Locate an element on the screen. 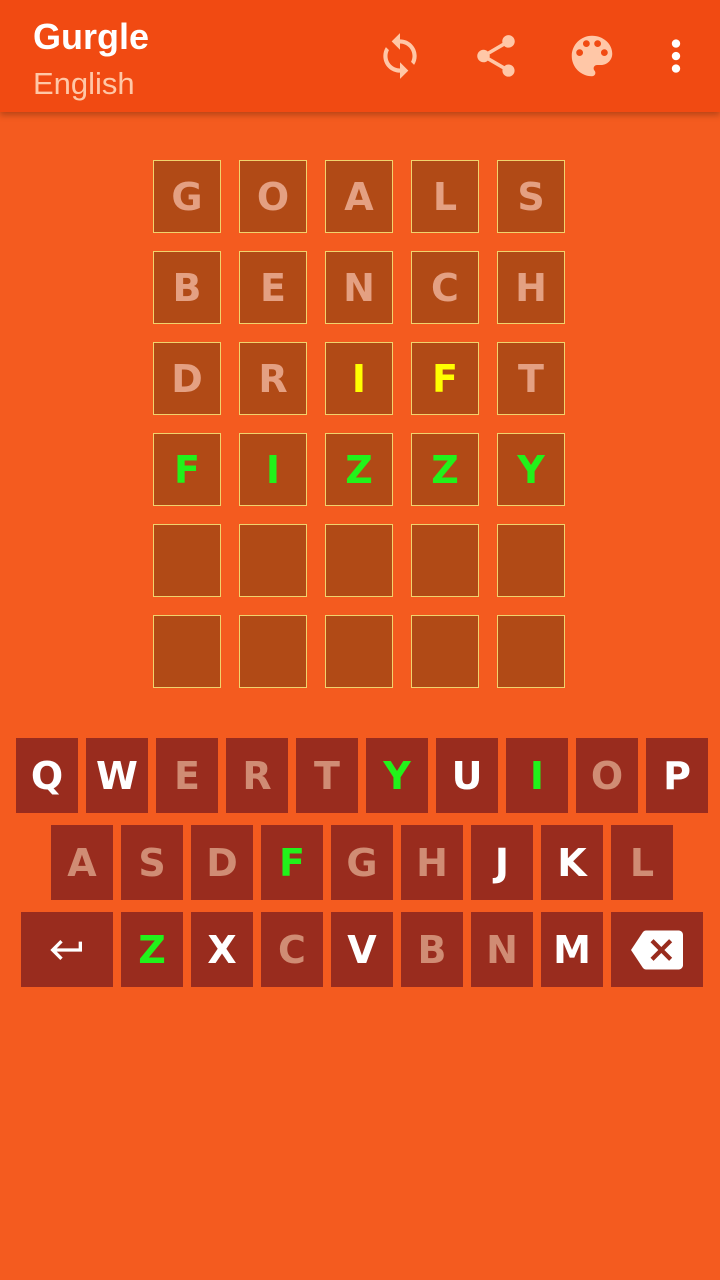 The width and height of the screenshot is (720, 1280). letter-tile: R is located at coordinates (273, 378).